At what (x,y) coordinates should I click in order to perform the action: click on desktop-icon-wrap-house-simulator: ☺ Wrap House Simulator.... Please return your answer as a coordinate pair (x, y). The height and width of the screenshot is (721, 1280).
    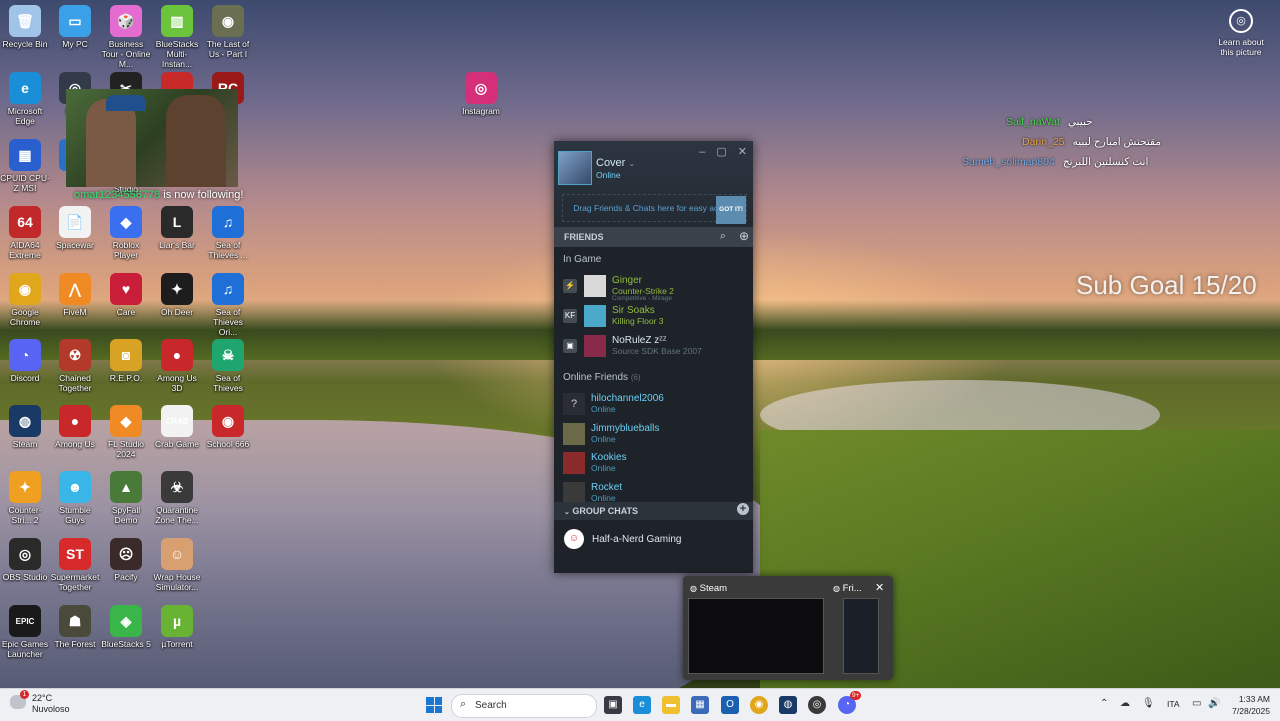
    Looking at the image, I should click on (177, 565).